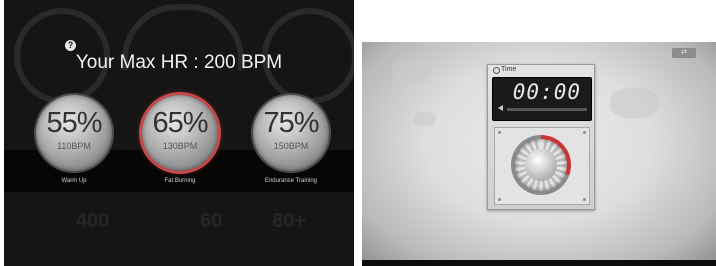 The height and width of the screenshot is (266, 716). Describe the element at coordinates (211, 221) in the screenshot. I see `background-number: 60` at that location.